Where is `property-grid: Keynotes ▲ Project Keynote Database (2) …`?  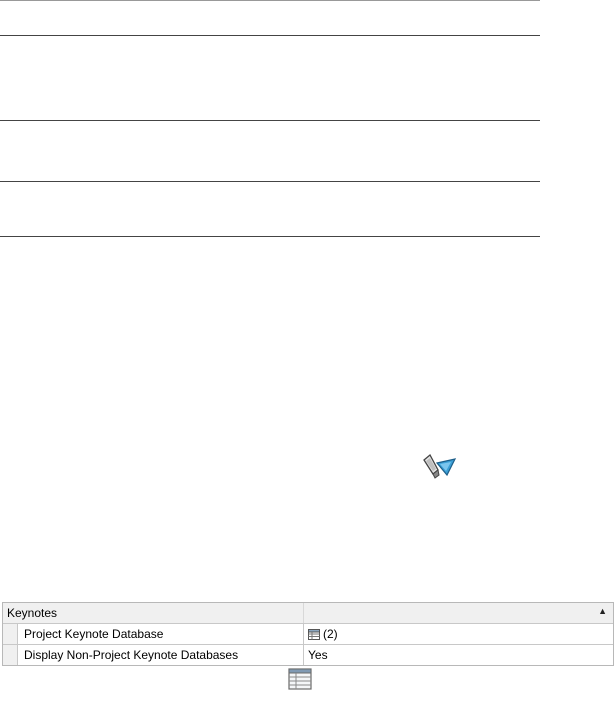 property-grid: Keynotes ▲ Project Keynote Database (2) … is located at coordinates (308, 634).